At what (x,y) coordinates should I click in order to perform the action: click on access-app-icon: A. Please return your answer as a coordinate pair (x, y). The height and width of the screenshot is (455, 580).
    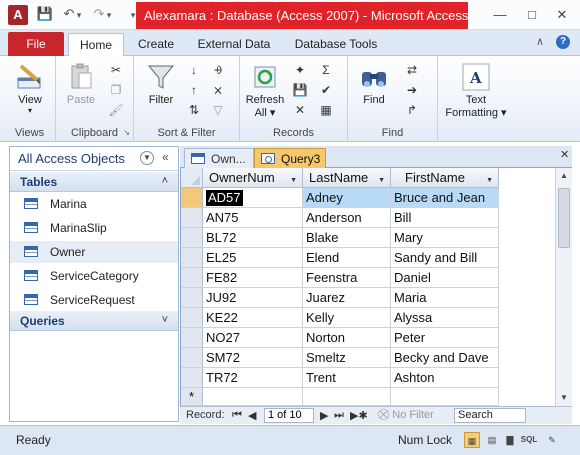
    Looking at the image, I should click on (18, 15).